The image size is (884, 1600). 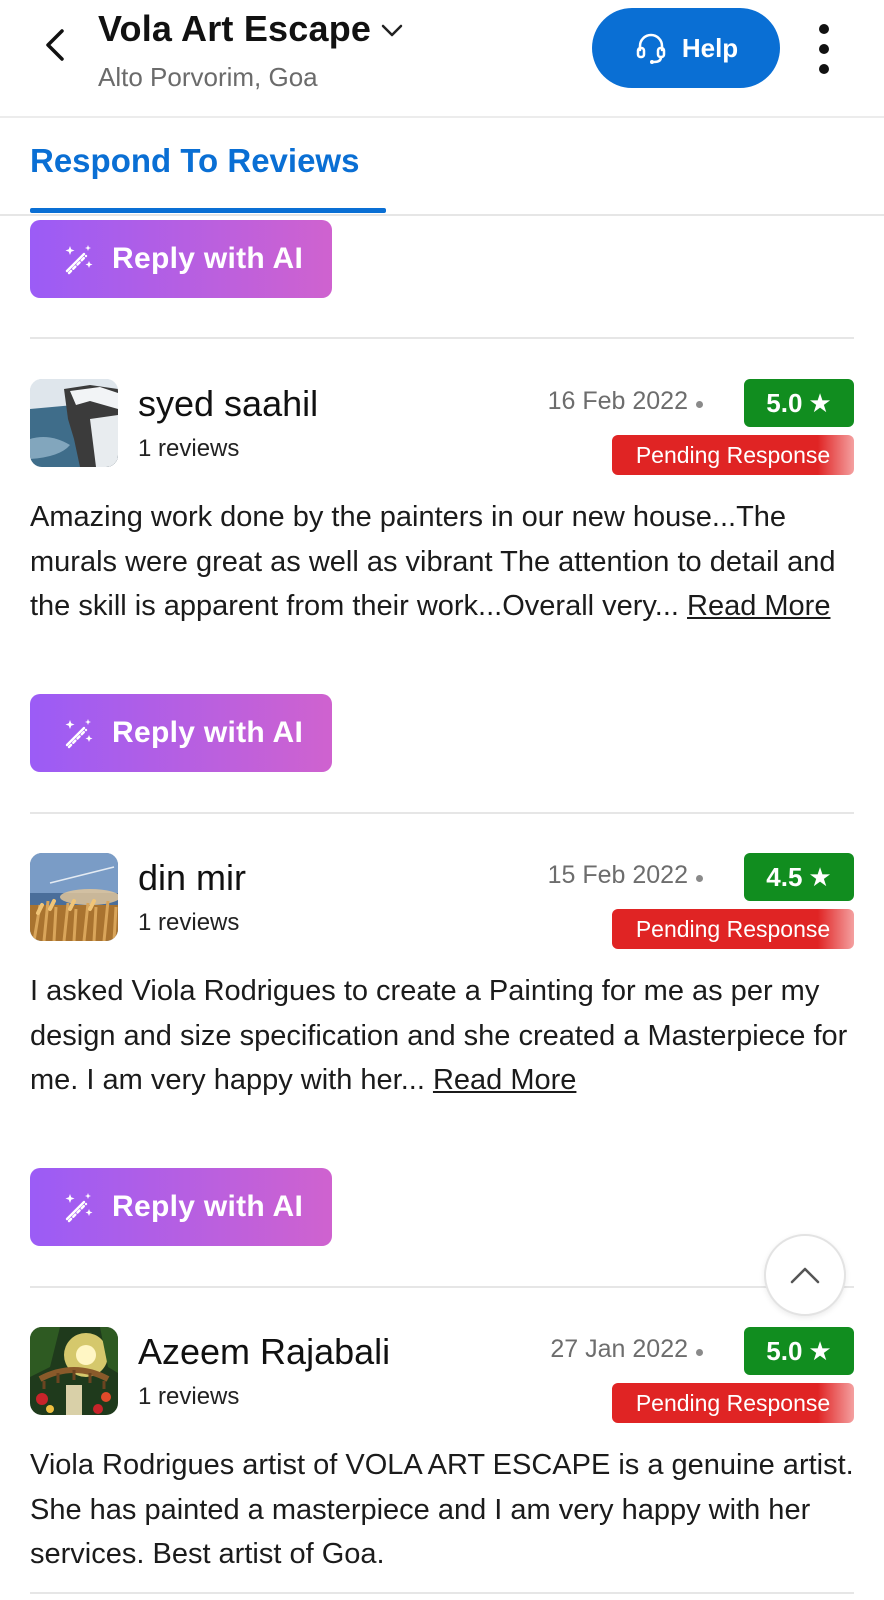 I want to click on reviewer-name: Azeem Rajabali, so click(x=264, y=1351).